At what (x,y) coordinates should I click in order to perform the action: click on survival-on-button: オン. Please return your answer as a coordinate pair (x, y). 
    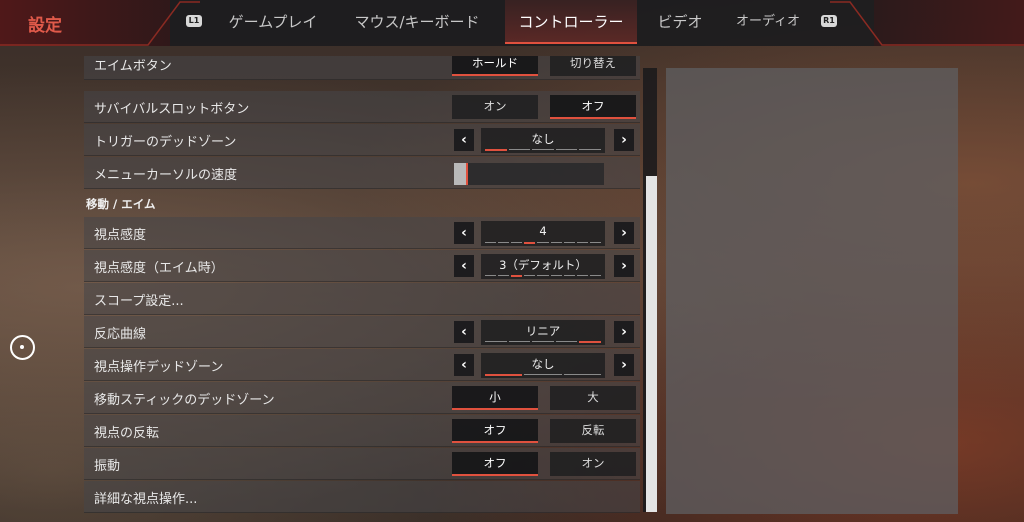
    Looking at the image, I should click on (495, 107).